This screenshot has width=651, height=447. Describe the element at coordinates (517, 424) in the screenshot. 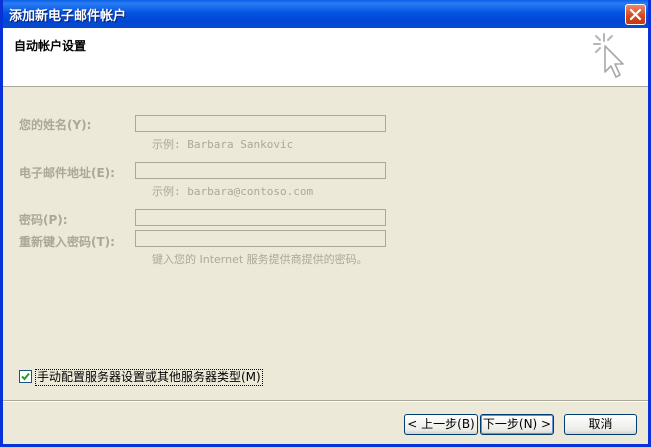

I see `next-button: 下一步(N) >` at that location.